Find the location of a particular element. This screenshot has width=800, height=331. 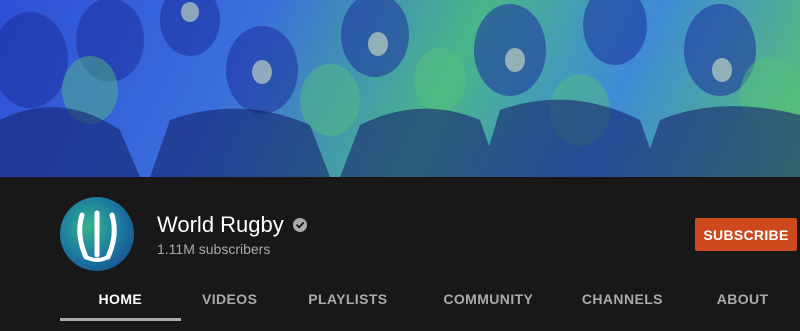

tab-videos: VIDEOS is located at coordinates (230, 299).